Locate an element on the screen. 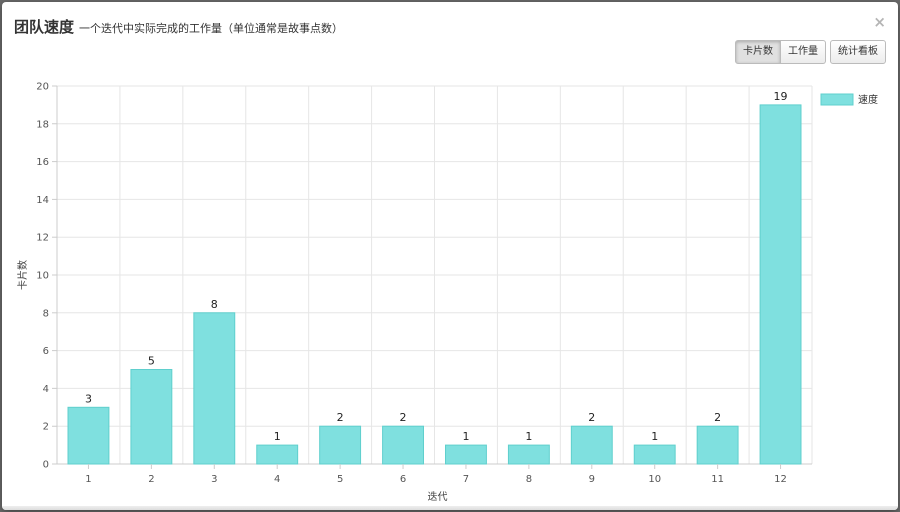 This screenshot has height=512, width=900. legend-swatch is located at coordinates (837, 99).